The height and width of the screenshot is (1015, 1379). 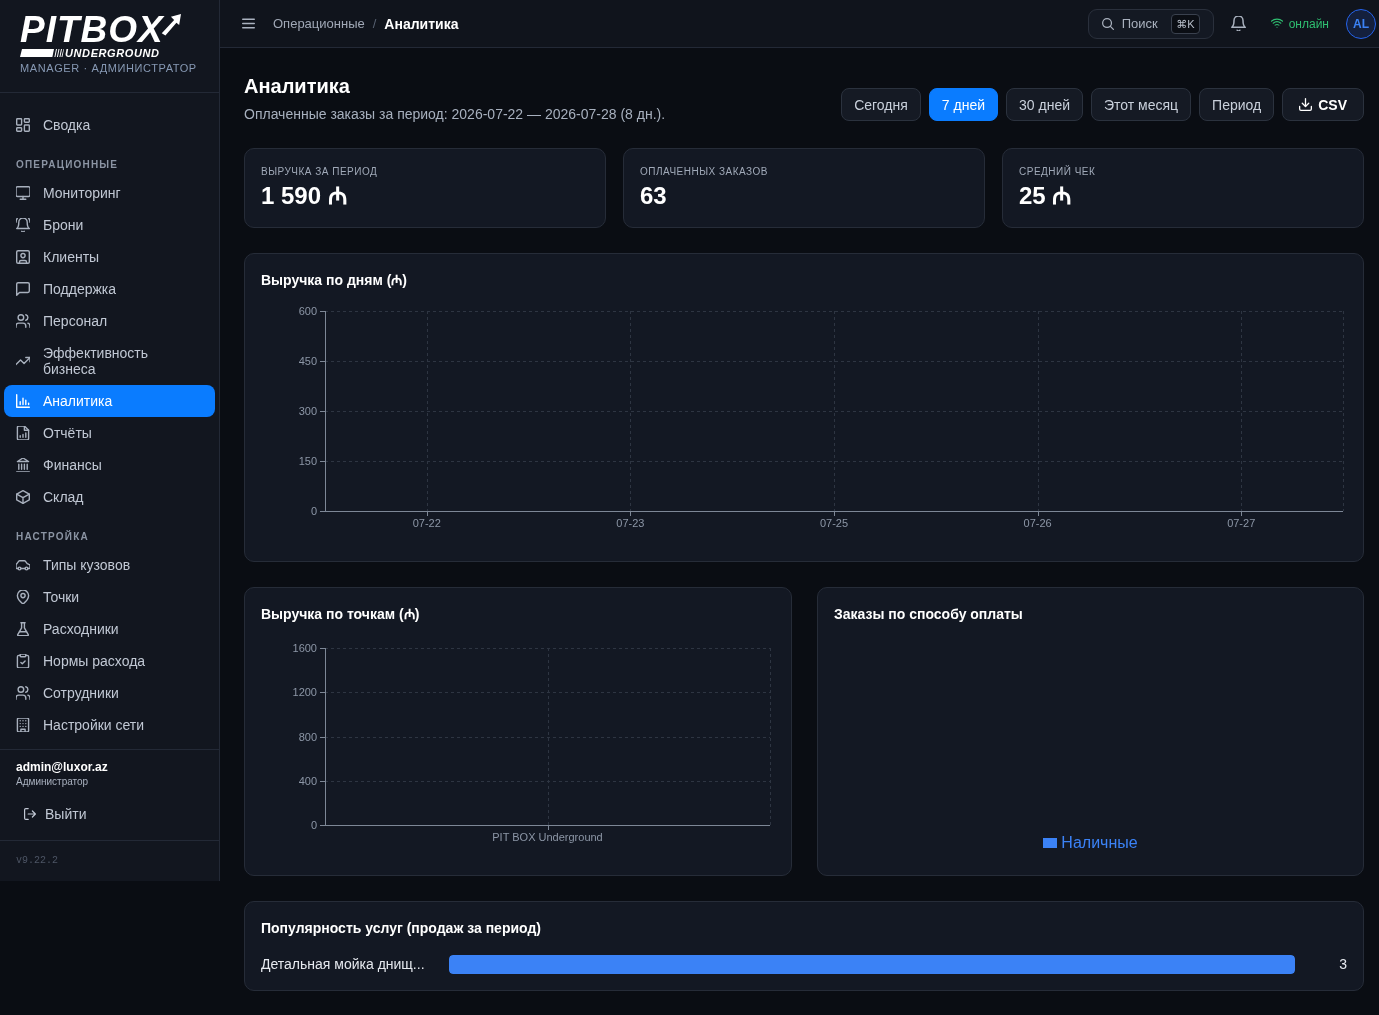 What do you see at coordinates (23, 597) in the screenshot?
I see `map-pin-icon` at bounding box center [23, 597].